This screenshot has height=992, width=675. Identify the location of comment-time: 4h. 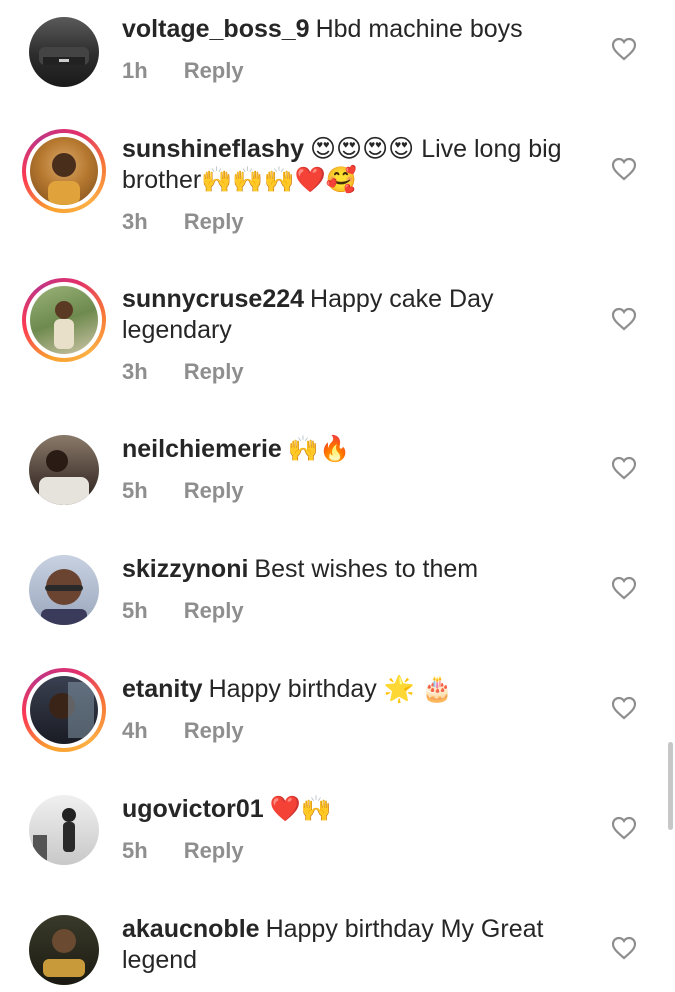
(135, 730).